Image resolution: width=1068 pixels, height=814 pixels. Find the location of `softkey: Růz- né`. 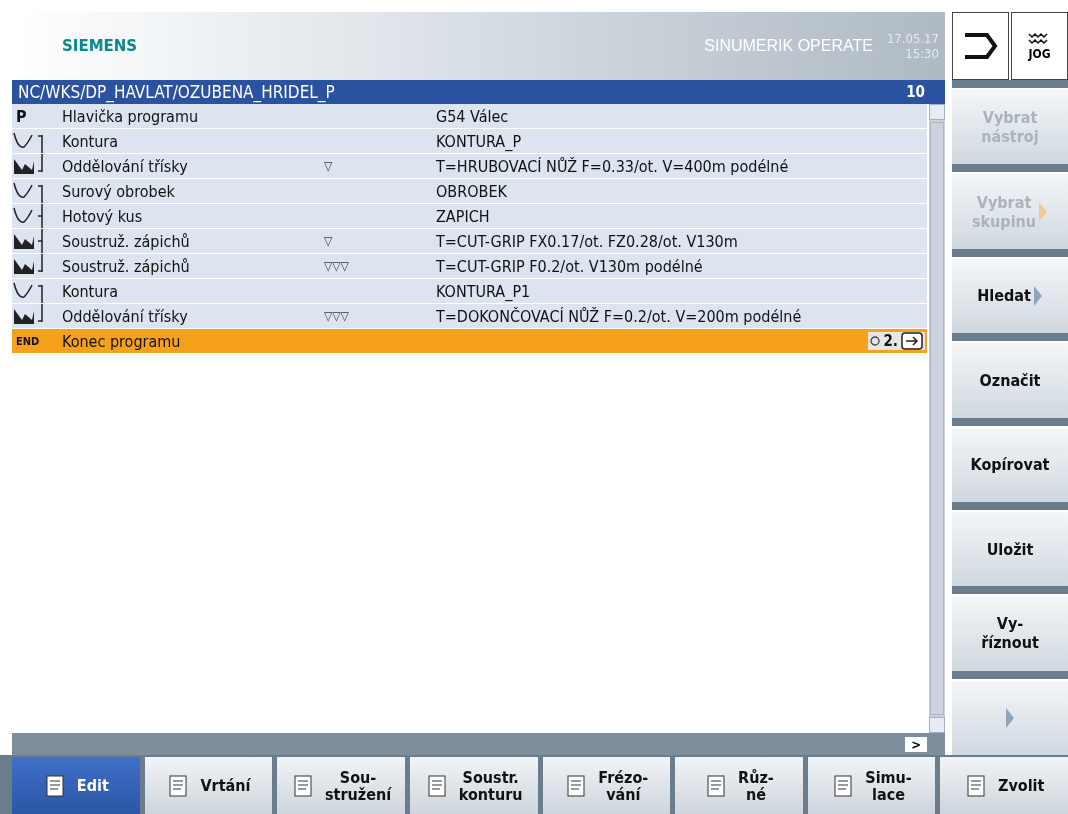

softkey: Růz- né is located at coordinates (739, 785).